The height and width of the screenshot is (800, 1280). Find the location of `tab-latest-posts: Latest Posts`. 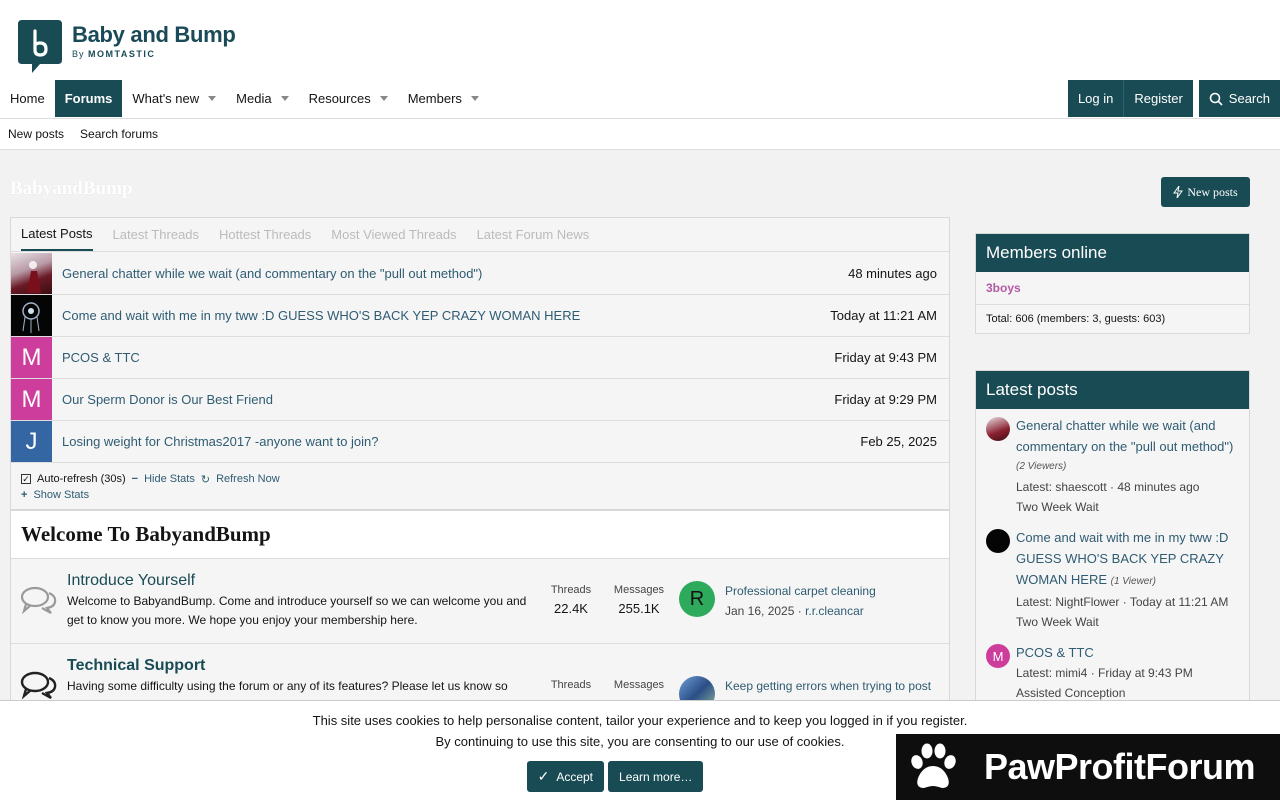

tab-latest-posts: Latest Posts is located at coordinates (57, 234).